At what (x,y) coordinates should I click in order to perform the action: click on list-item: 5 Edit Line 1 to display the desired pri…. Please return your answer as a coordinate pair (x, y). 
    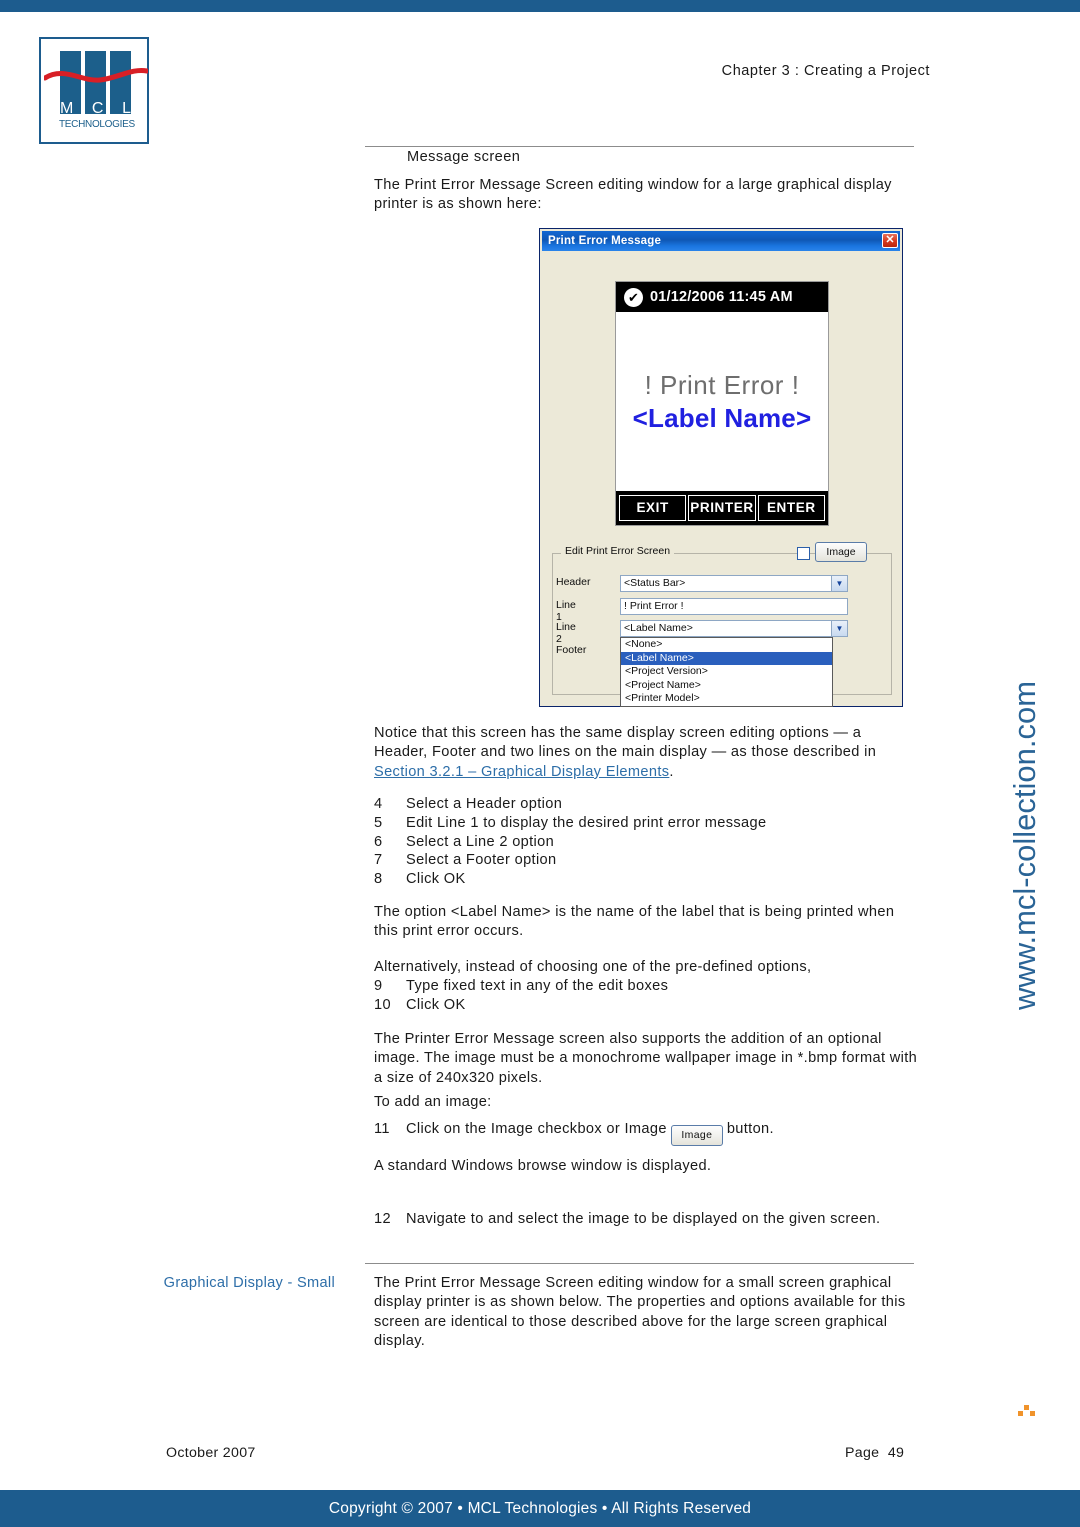
    Looking at the image, I should click on (646, 823).